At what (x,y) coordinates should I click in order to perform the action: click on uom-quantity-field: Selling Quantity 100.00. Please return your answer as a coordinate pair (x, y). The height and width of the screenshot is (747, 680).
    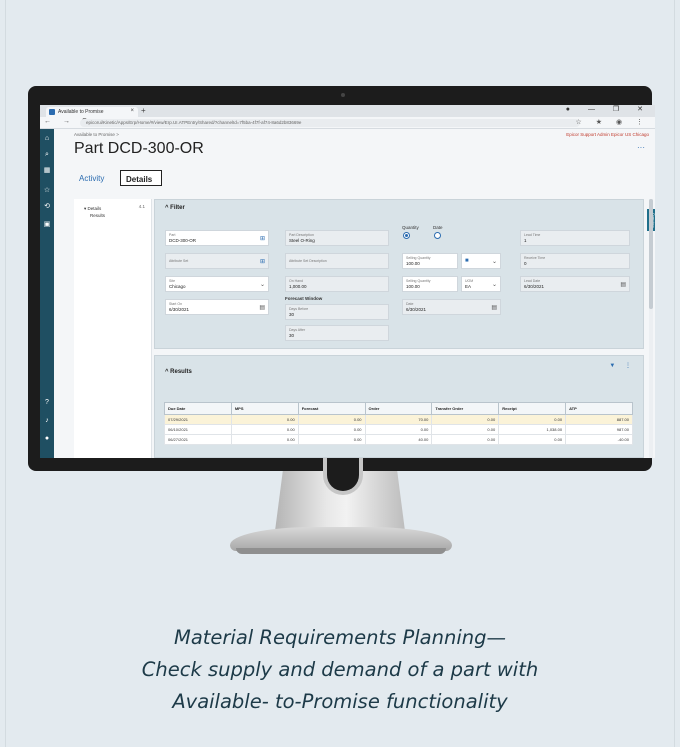
    Looking at the image, I should click on (430, 284).